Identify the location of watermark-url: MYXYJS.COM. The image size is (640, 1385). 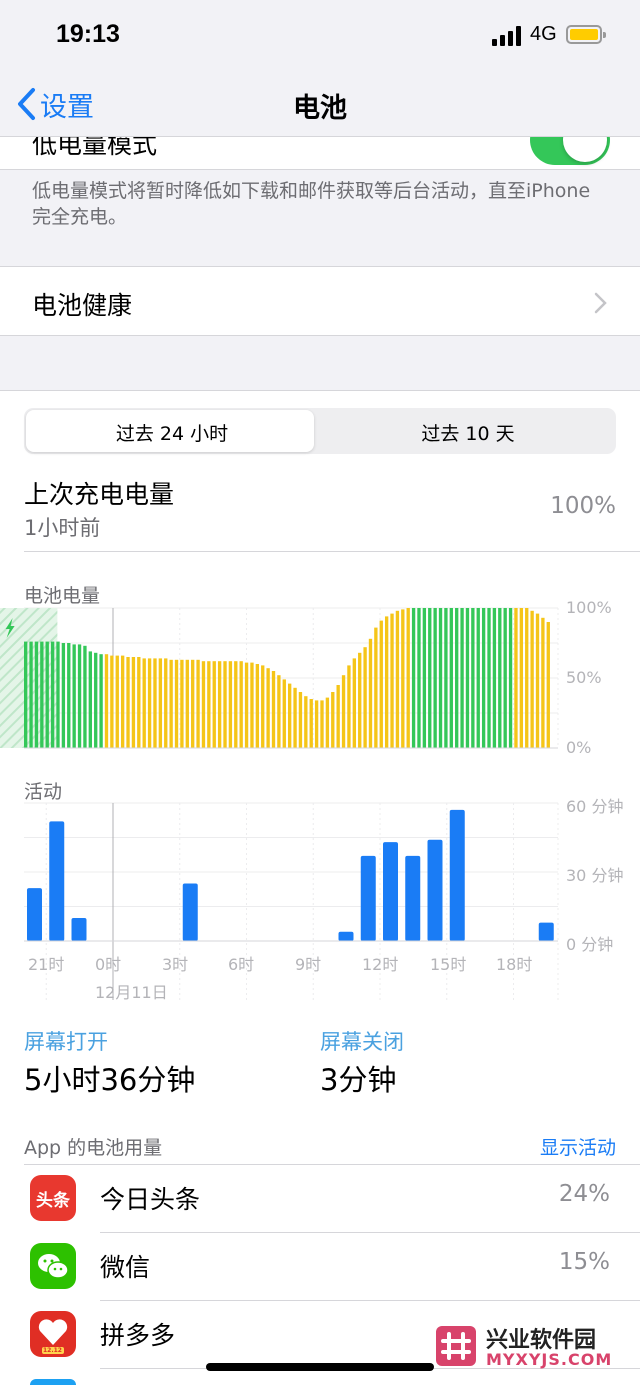
(549, 1359).